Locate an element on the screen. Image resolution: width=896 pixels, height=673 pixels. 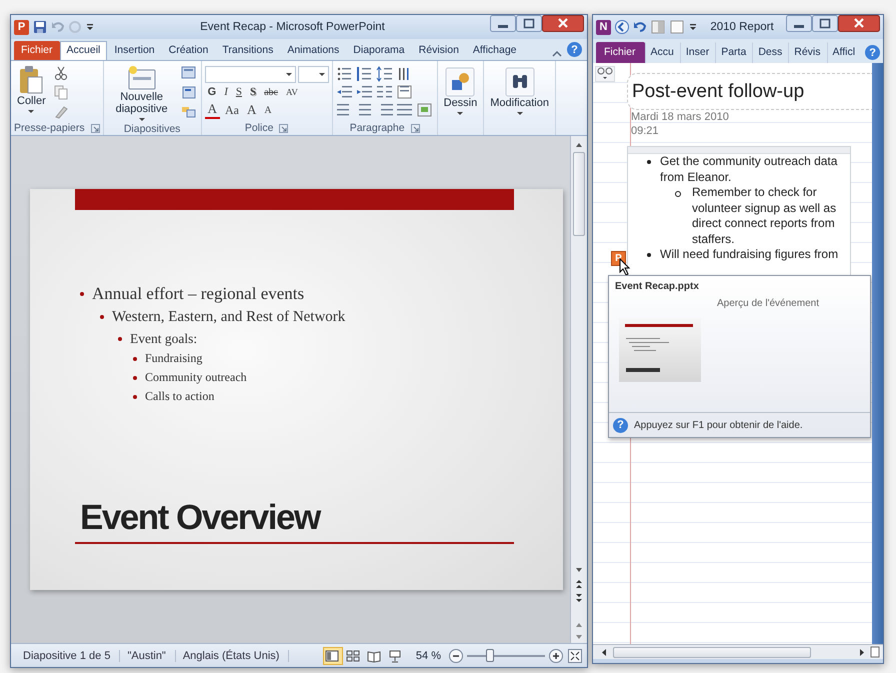
slide-bullet-text: Western, Eastern, and Rest of Network is located at coordinates (229, 317).